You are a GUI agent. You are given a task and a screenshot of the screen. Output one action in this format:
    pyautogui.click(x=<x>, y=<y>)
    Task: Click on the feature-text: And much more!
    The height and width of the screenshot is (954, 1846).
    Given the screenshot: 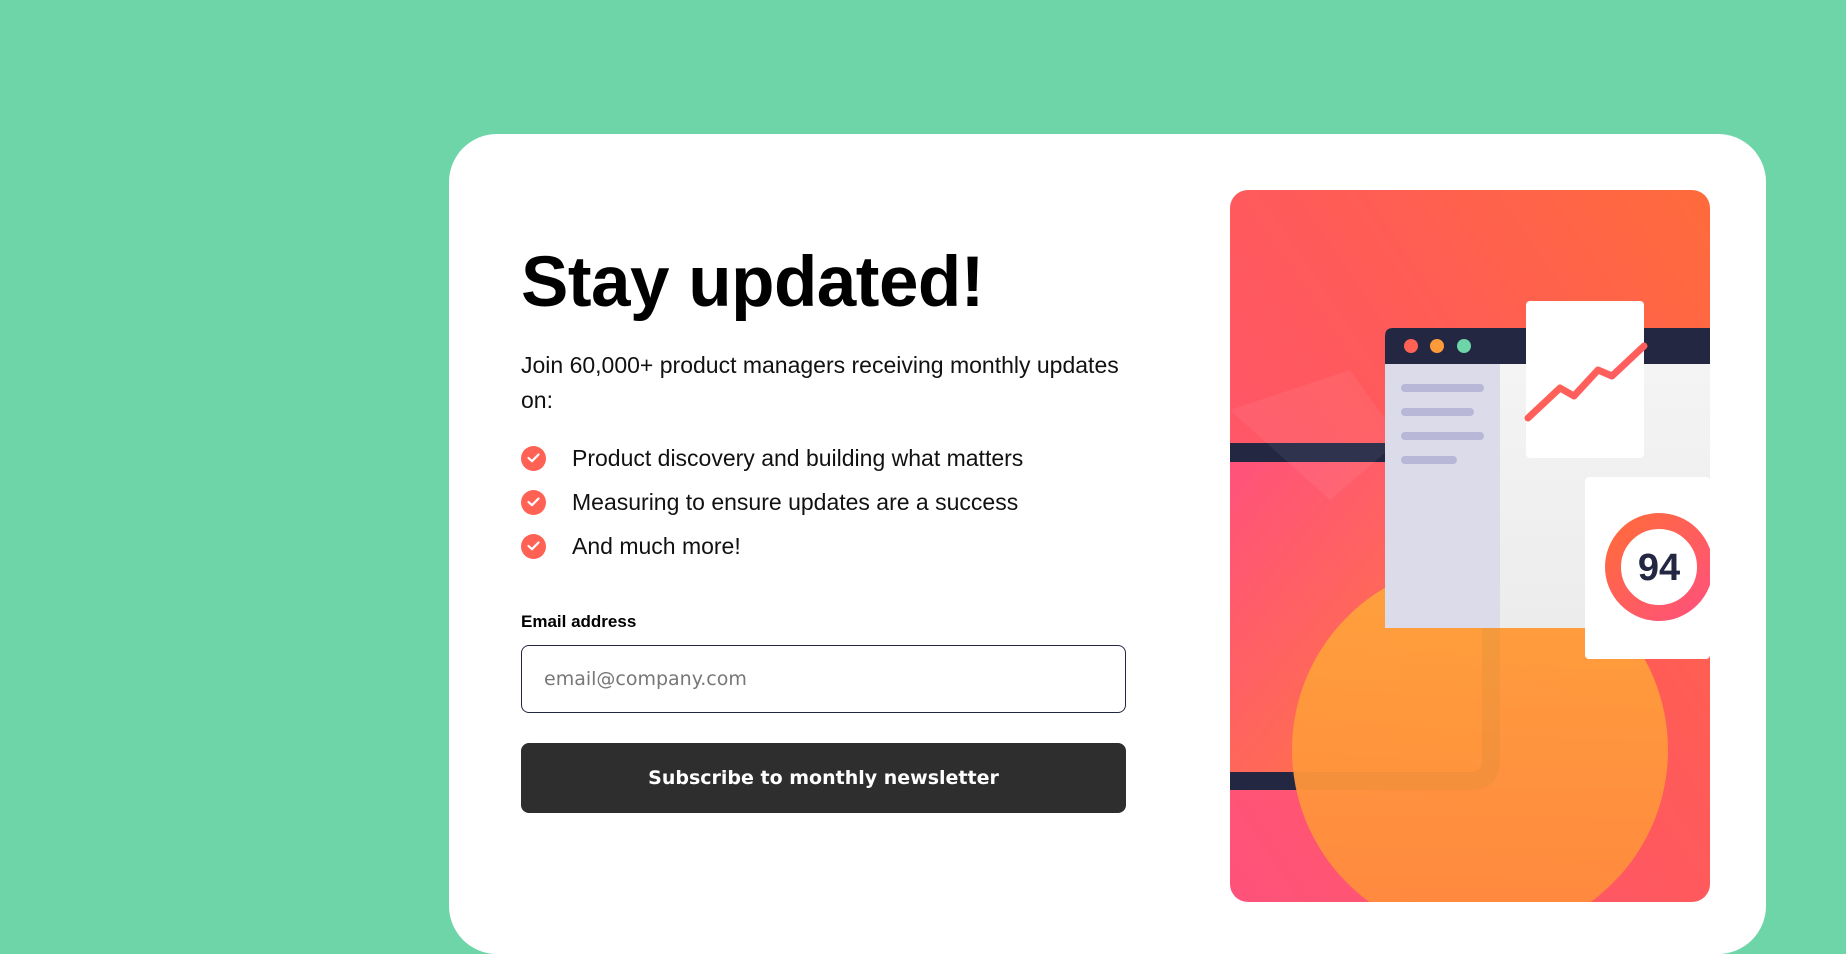 What is the action you would take?
    pyautogui.click(x=656, y=545)
    